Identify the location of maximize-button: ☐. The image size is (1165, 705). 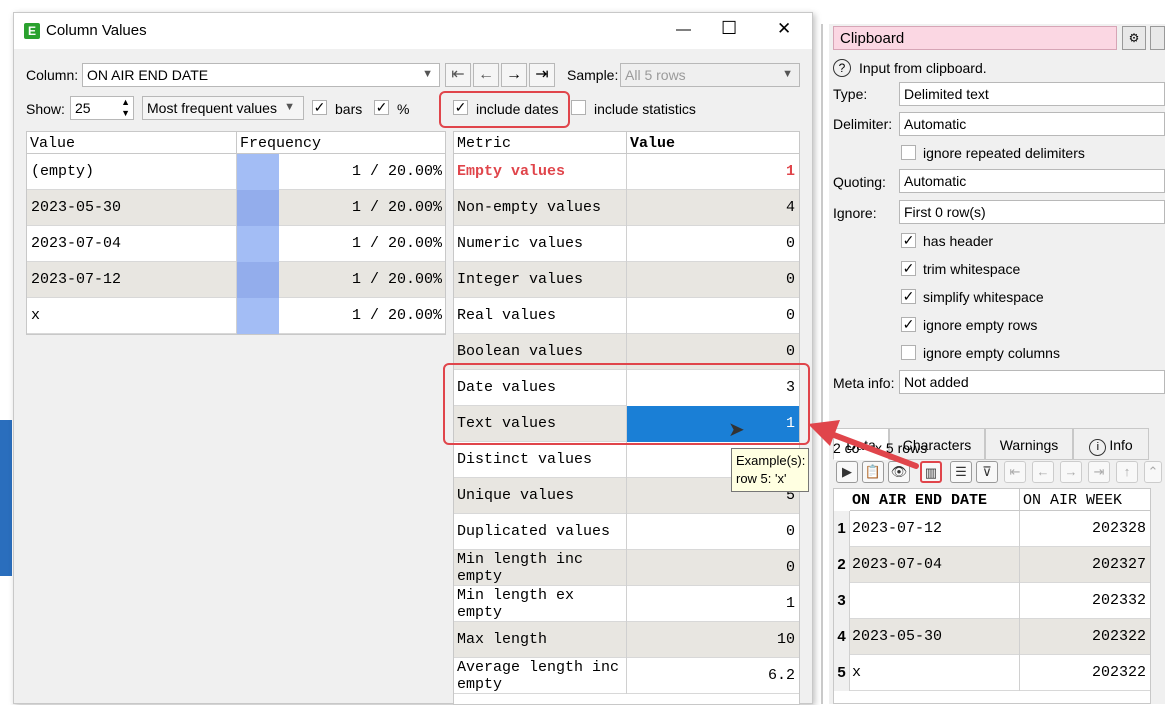
(729, 28).